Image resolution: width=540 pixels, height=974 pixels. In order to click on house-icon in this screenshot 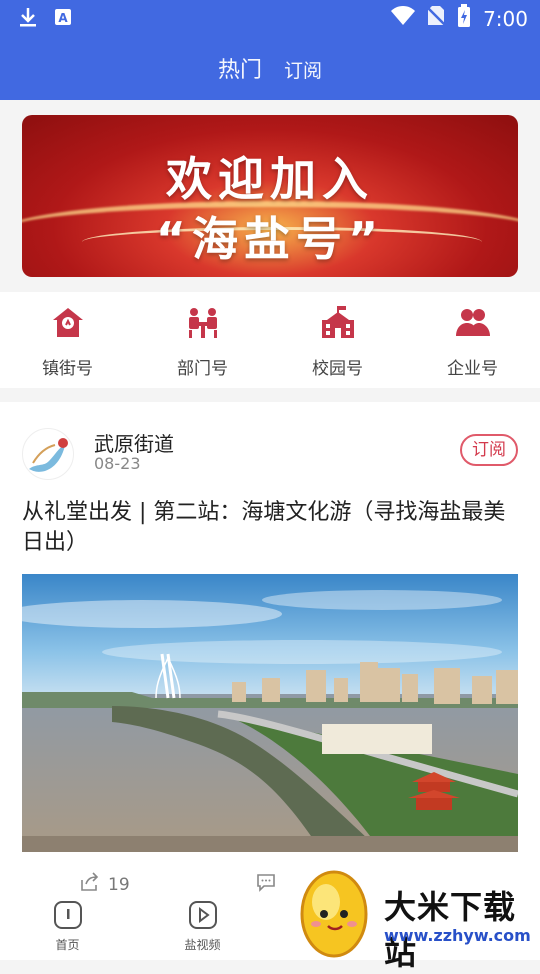, I will do `click(68, 323)`.